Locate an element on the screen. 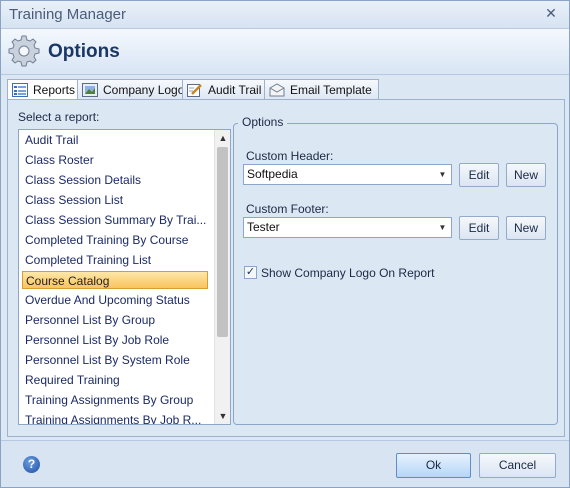 The image size is (570, 488). list-item: Class Roster is located at coordinates (115, 160).